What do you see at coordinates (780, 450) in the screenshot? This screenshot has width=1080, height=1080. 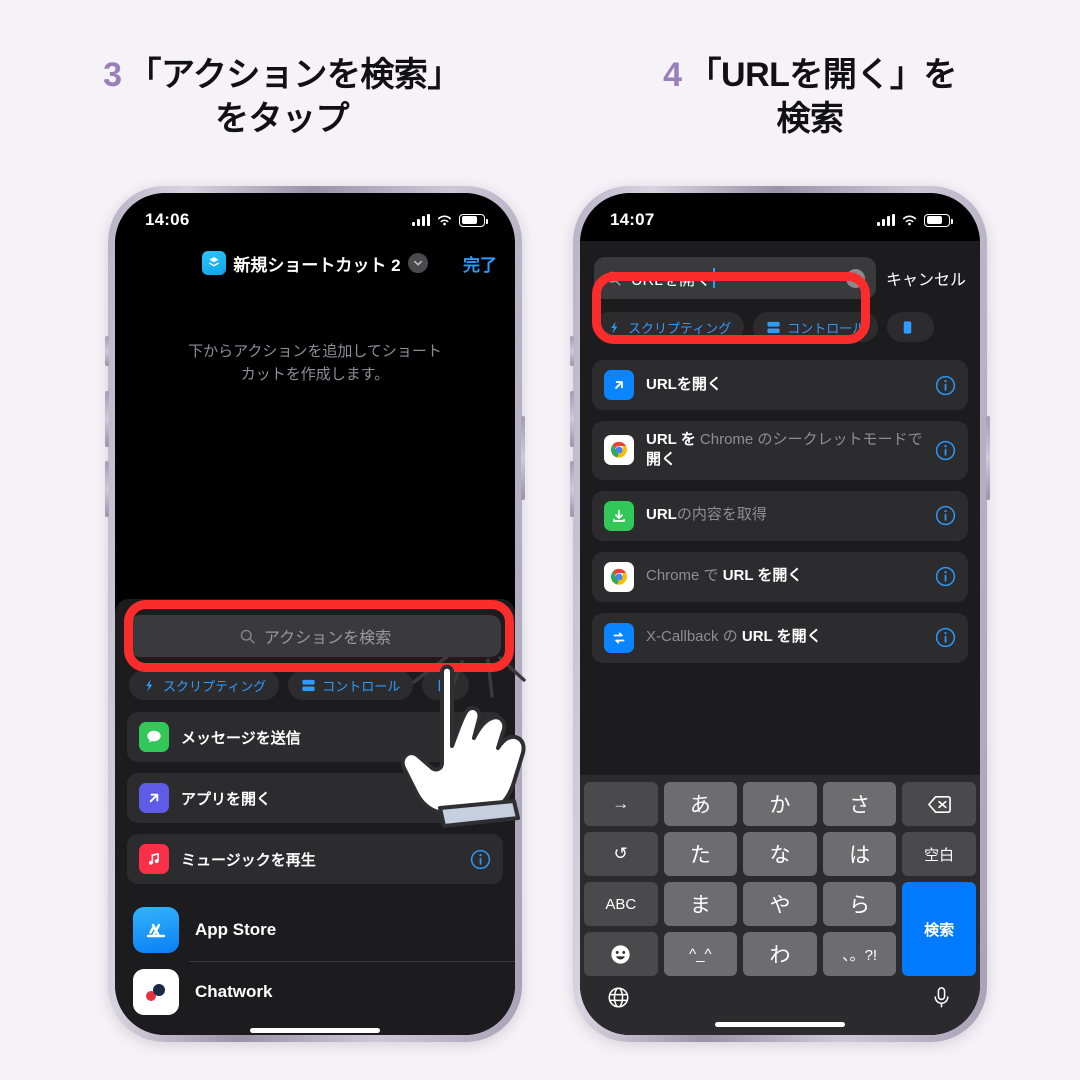 I see `result-row: URL を Chrome のシークレットモードで開く` at bounding box center [780, 450].